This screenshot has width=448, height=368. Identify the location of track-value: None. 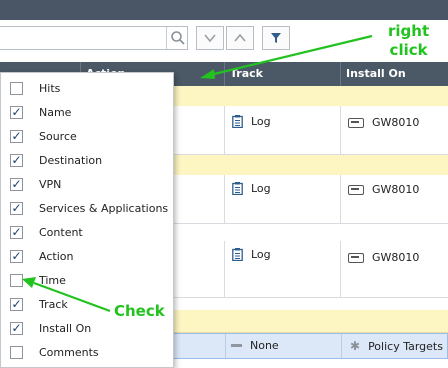
(264, 345).